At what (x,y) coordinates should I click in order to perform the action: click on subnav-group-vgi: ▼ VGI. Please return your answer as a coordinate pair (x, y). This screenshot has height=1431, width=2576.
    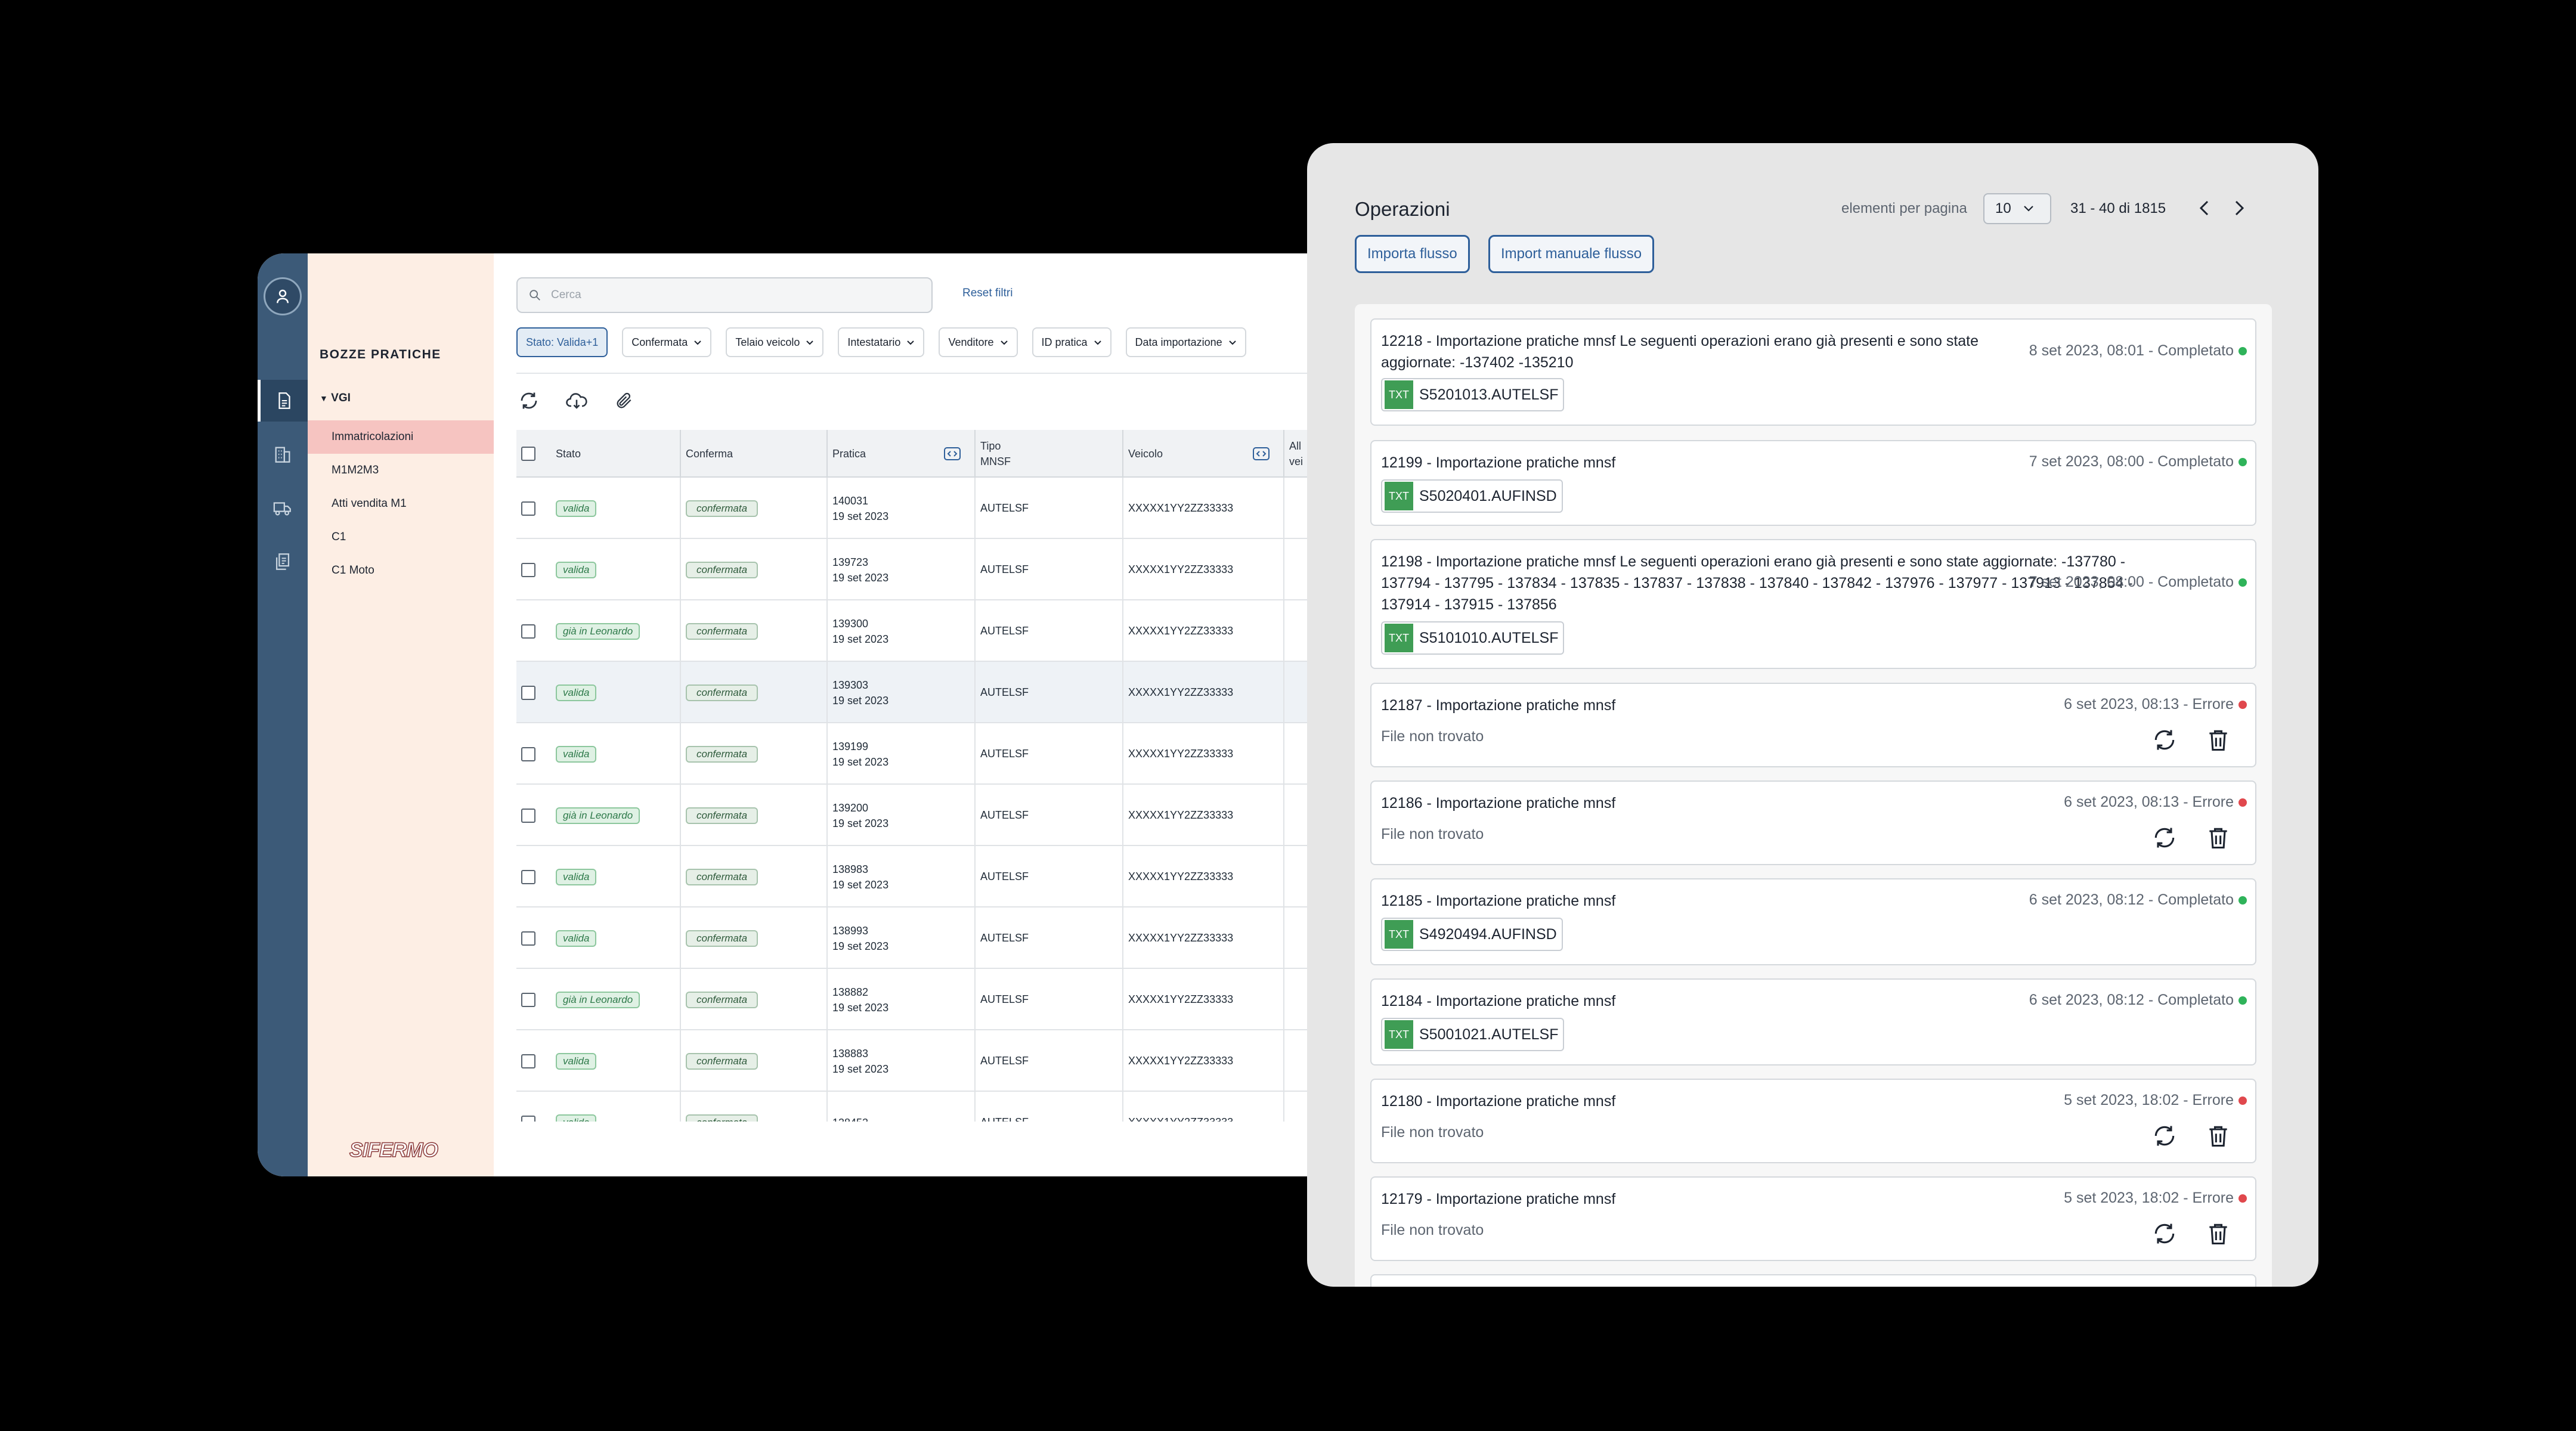
    Looking at the image, I should click on (335, 398).